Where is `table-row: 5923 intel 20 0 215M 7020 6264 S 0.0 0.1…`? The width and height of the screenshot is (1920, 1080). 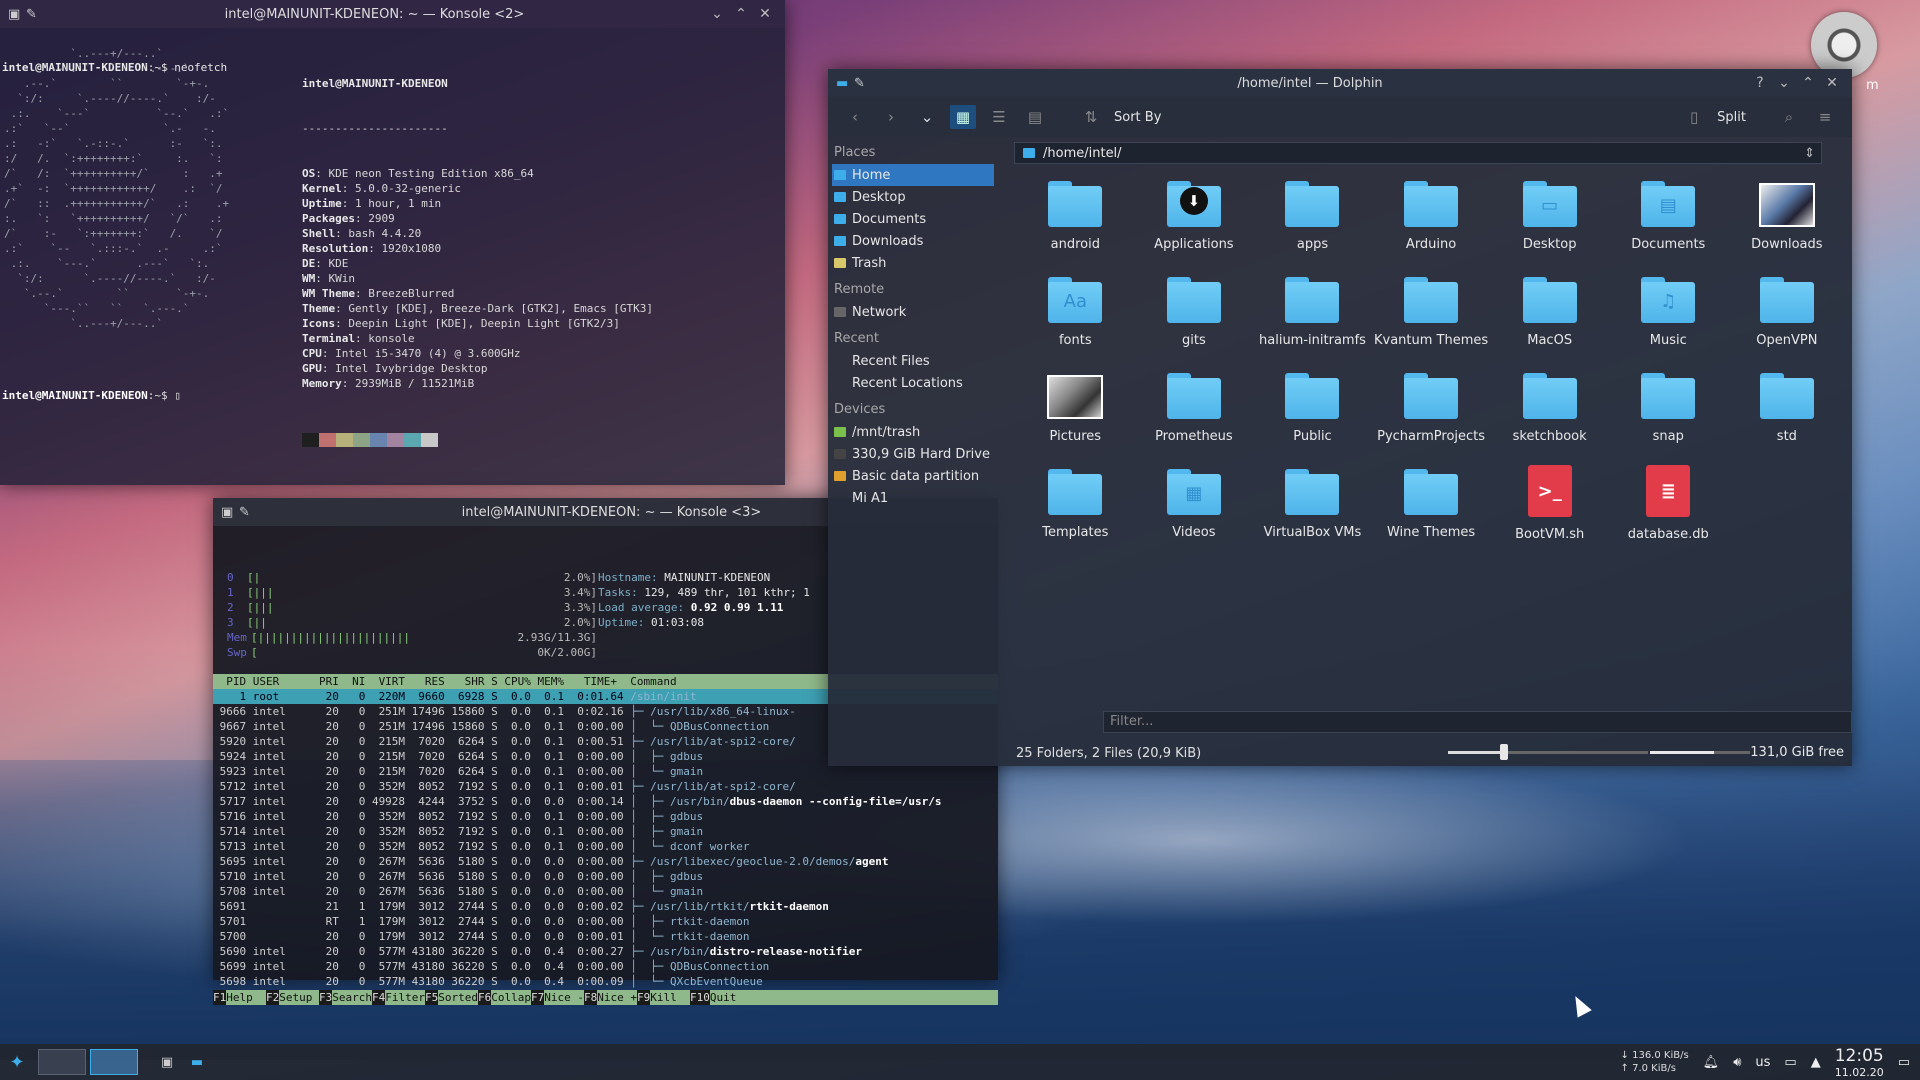
table-row: 5923 intel 20 0 215M 7020 6264 S 0.0 0.1… is located at coordinates (605, 771).